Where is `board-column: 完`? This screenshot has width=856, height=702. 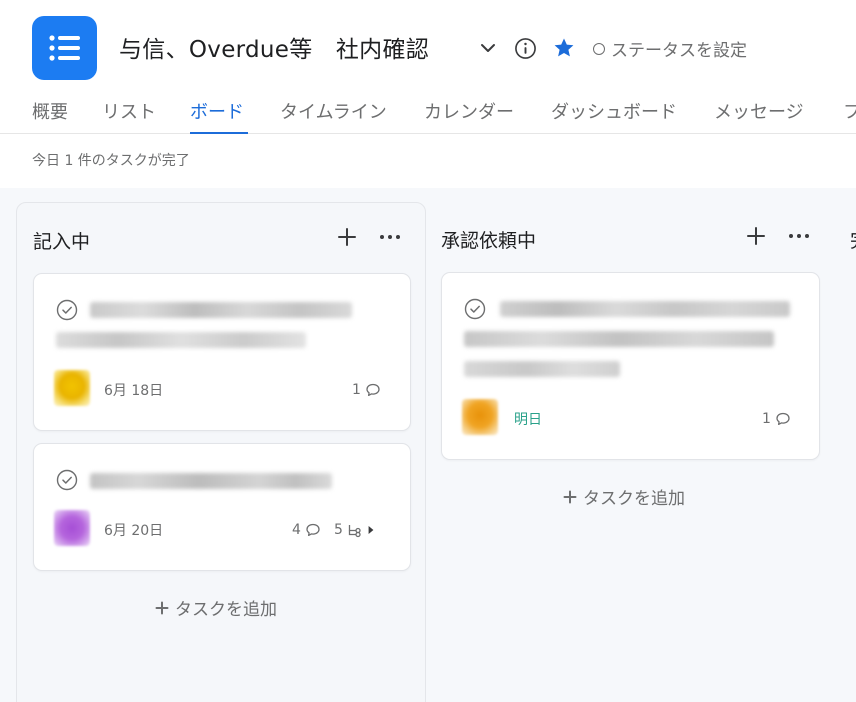
board-column: 完 is located at coordinates (847, 452).